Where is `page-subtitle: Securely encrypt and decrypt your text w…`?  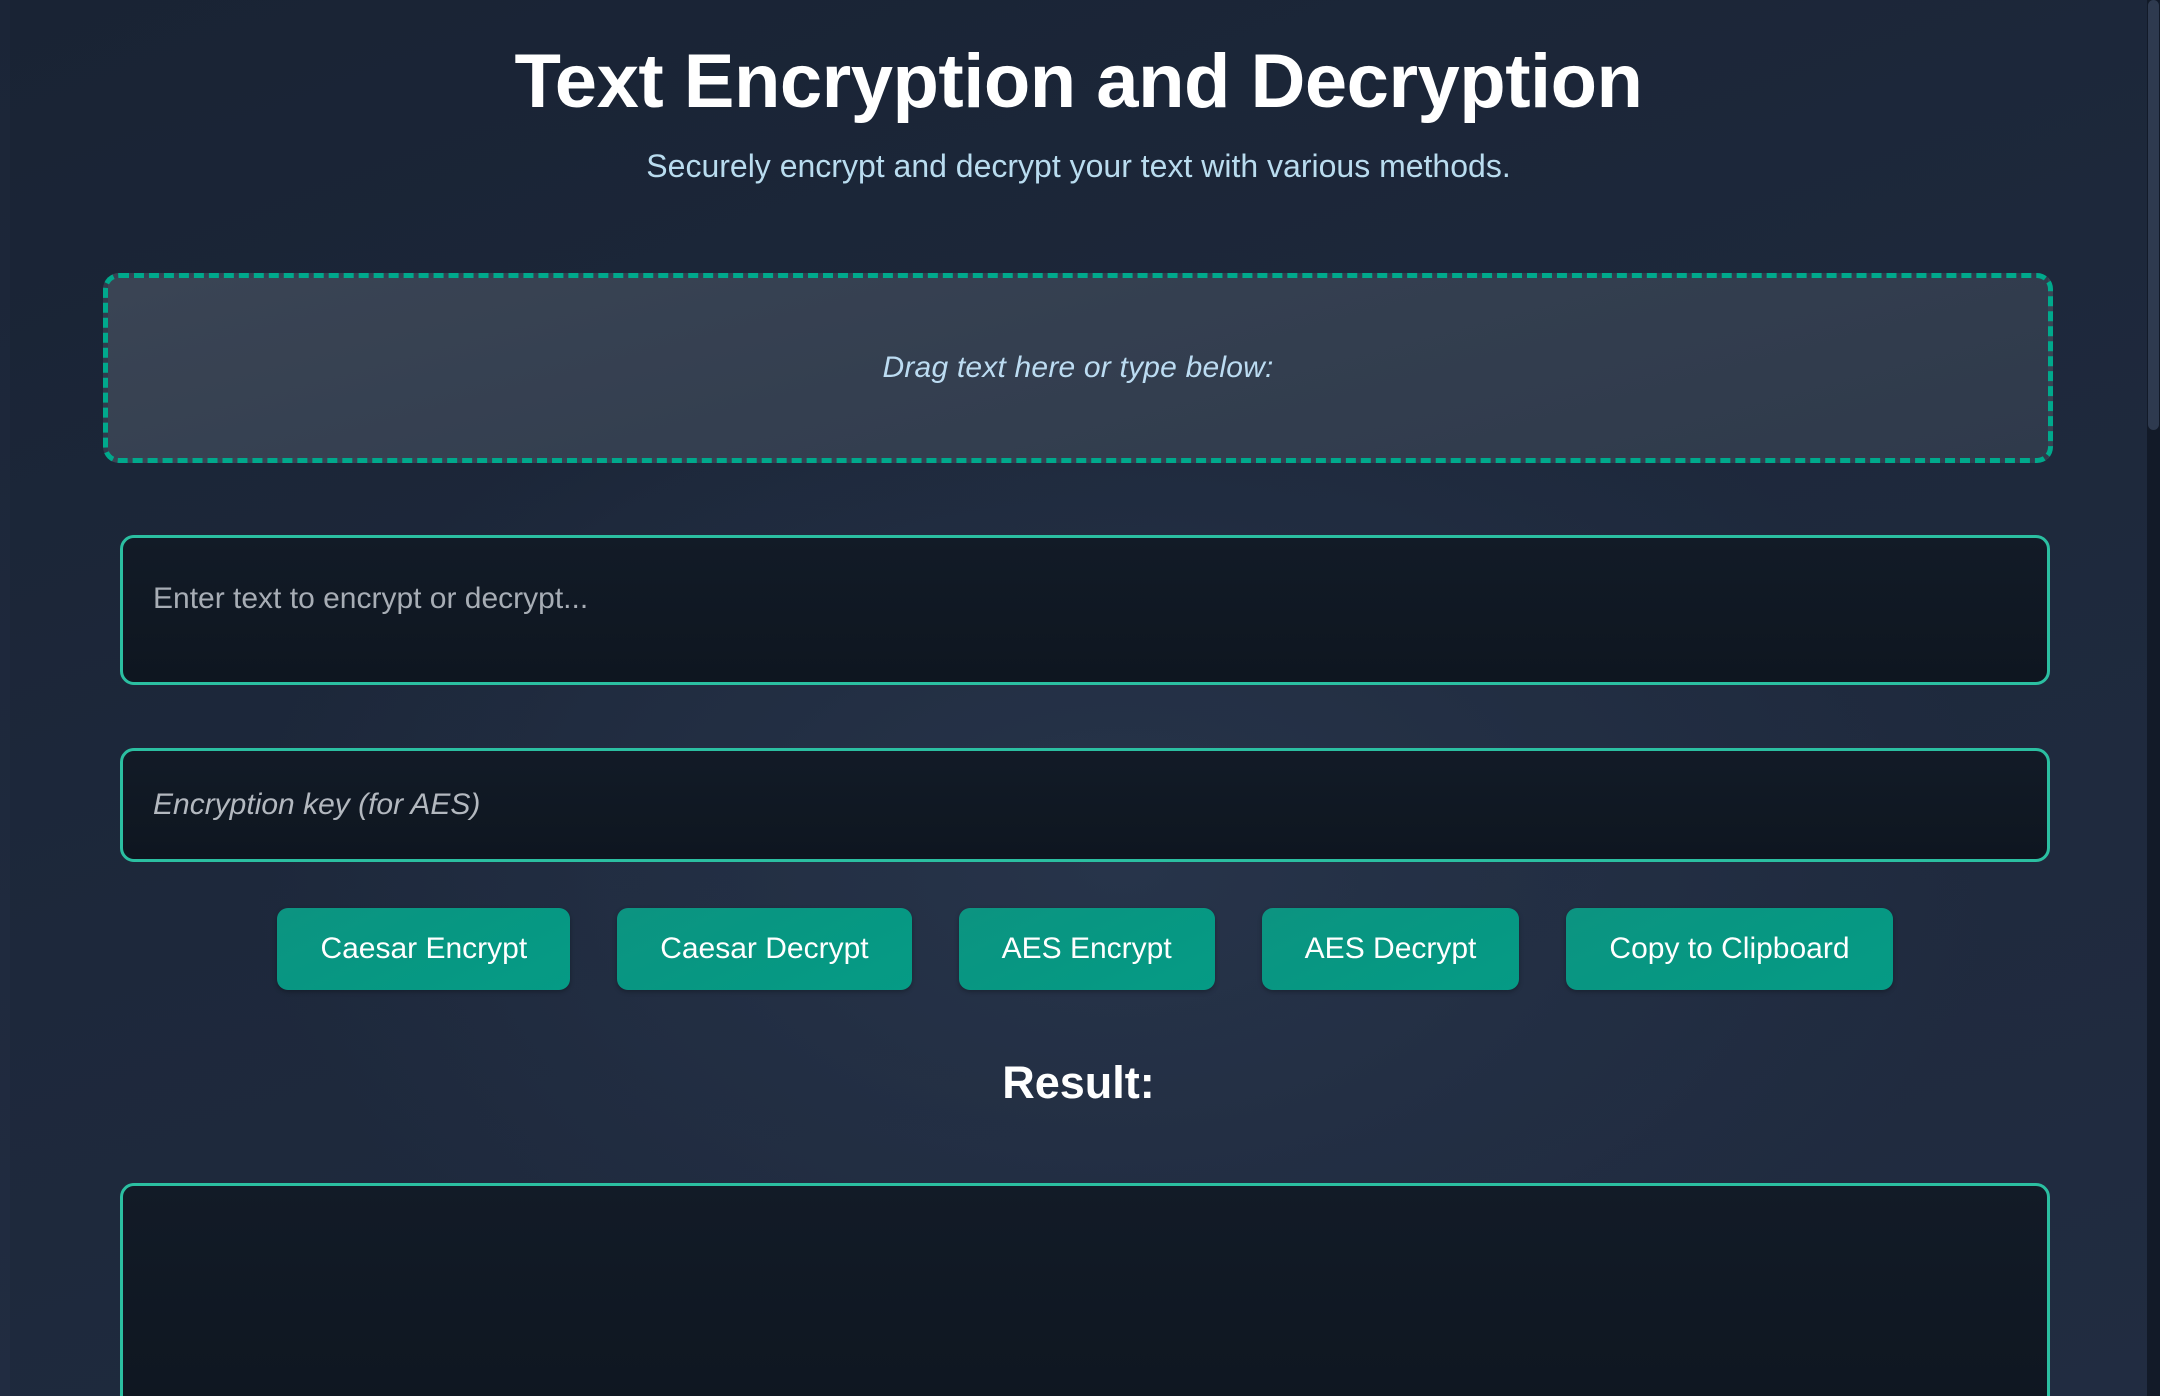 page-subtitle: Securely encrypt and decrypt your text w… is located at coordinates (1078, 166).